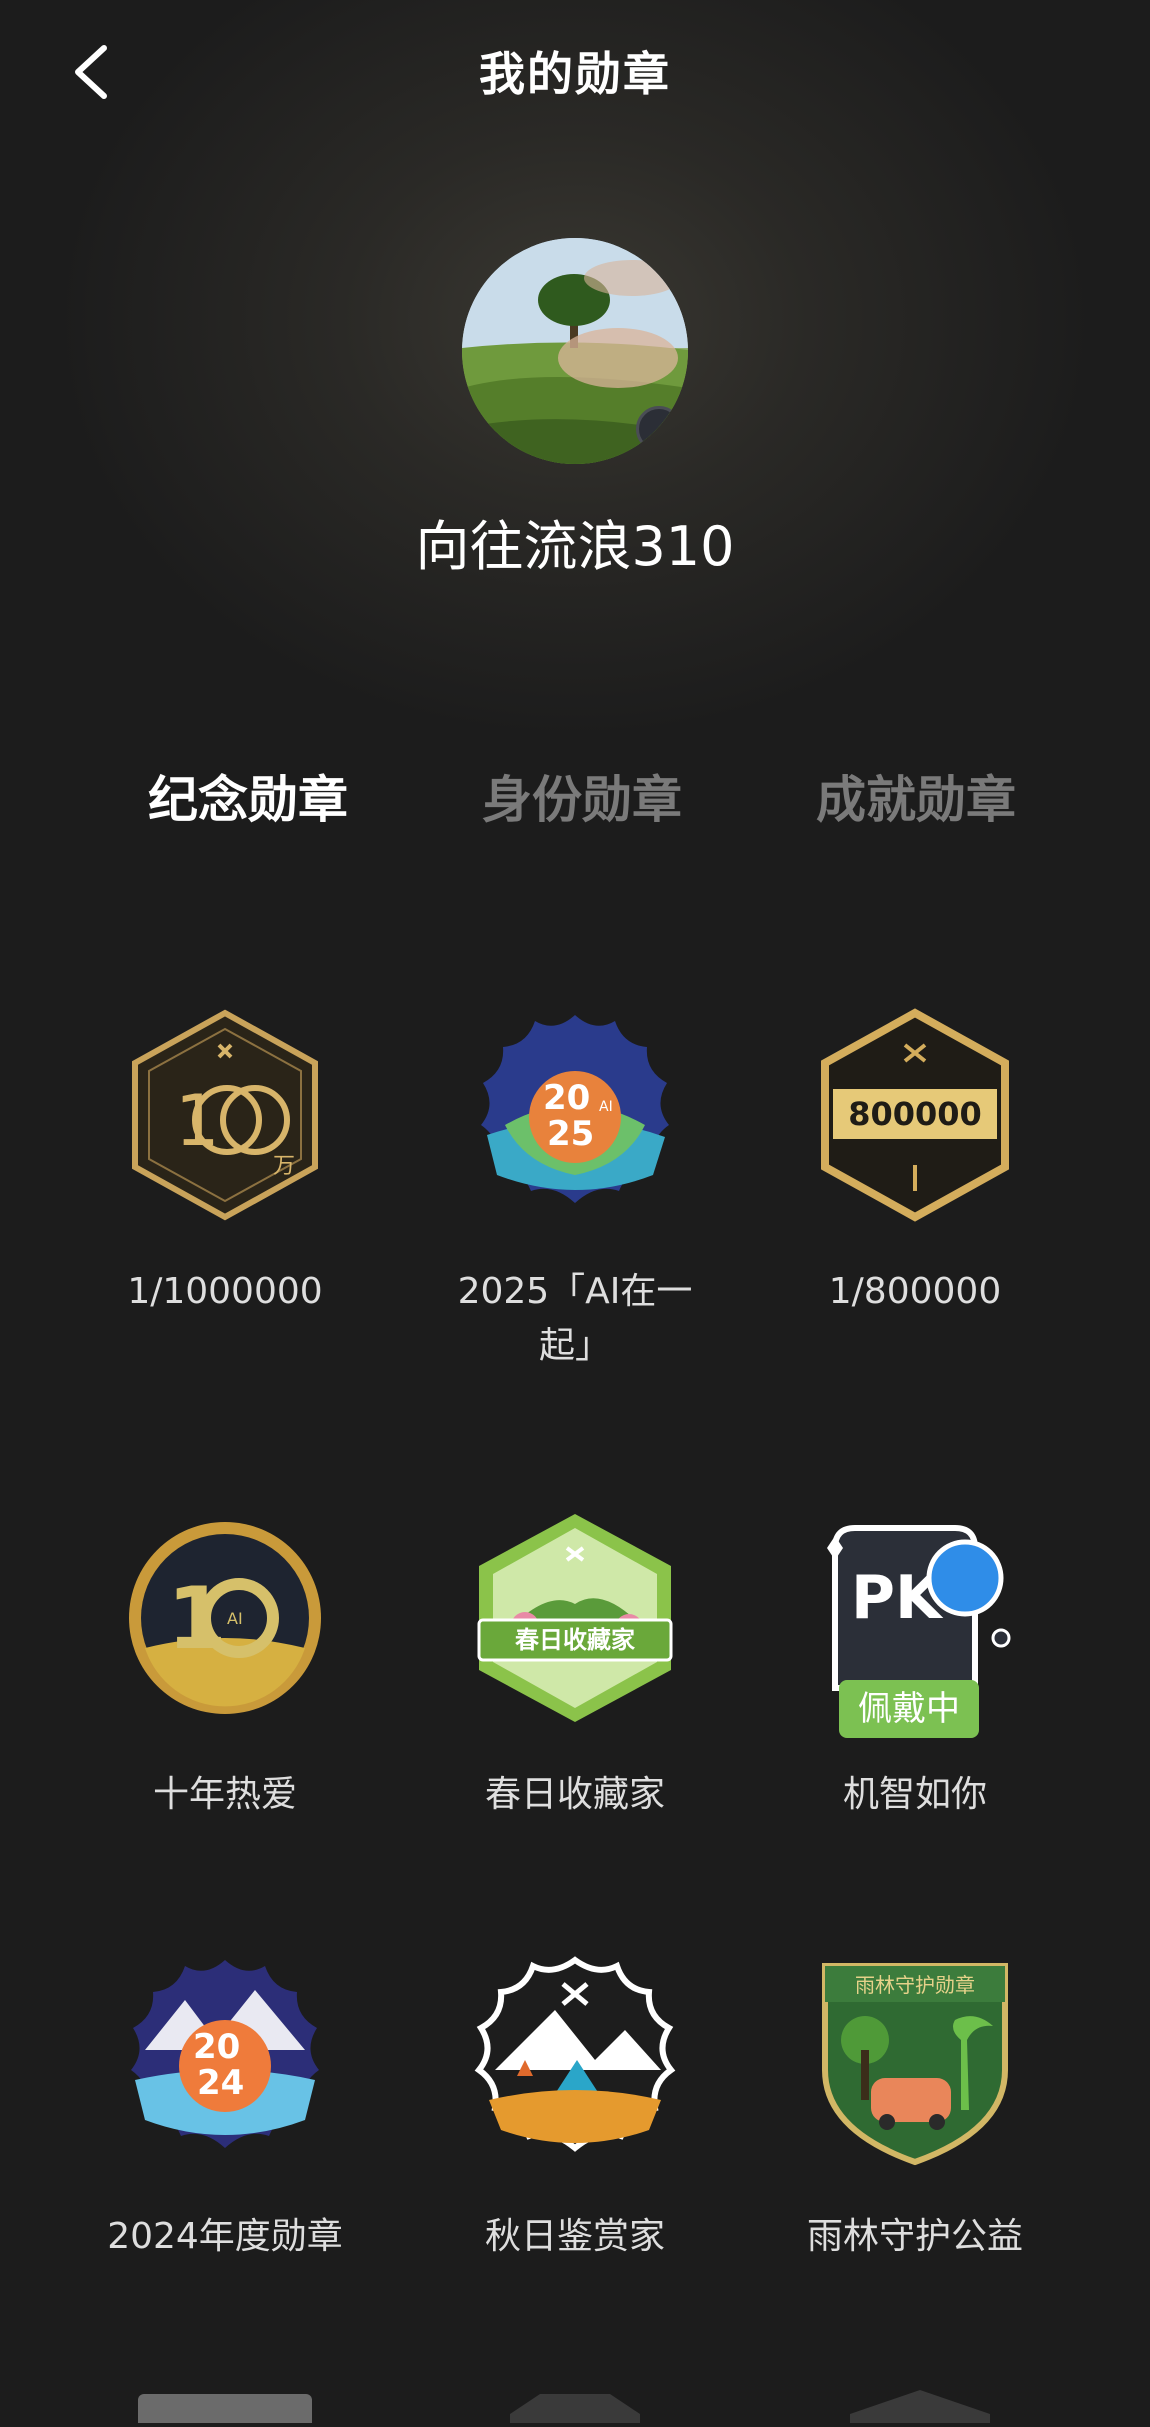 Image resolution: width=1150 pixels, height=2427 pixels. I want to click on svg-text: 春日收藏家, so click(575, 1640).